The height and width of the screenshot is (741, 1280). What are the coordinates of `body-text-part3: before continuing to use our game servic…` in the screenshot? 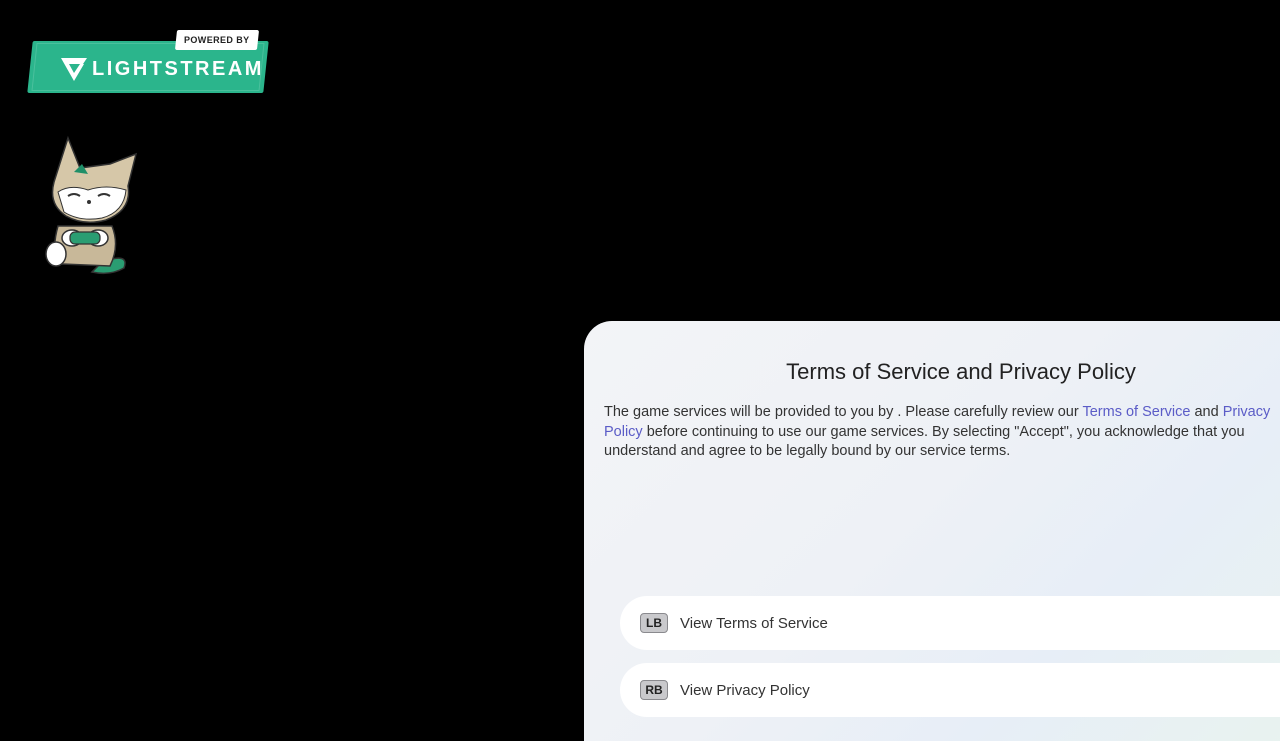 It's located at (924, 441).